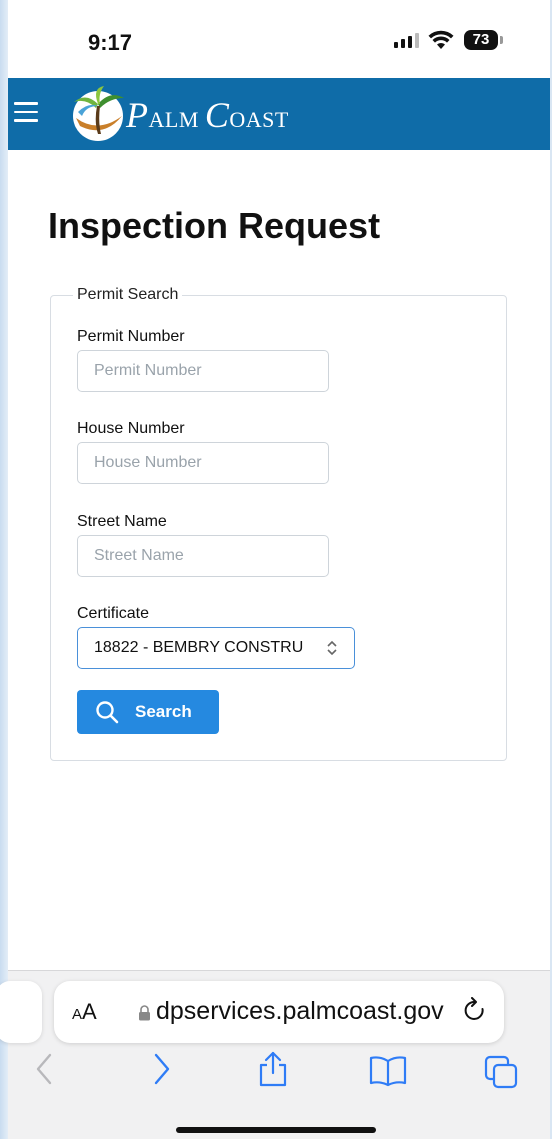  What do you see at coordinates (279, 39) in the screenshot?
I see `status-bar: 9:17 73` at bounding box center [279, 39].